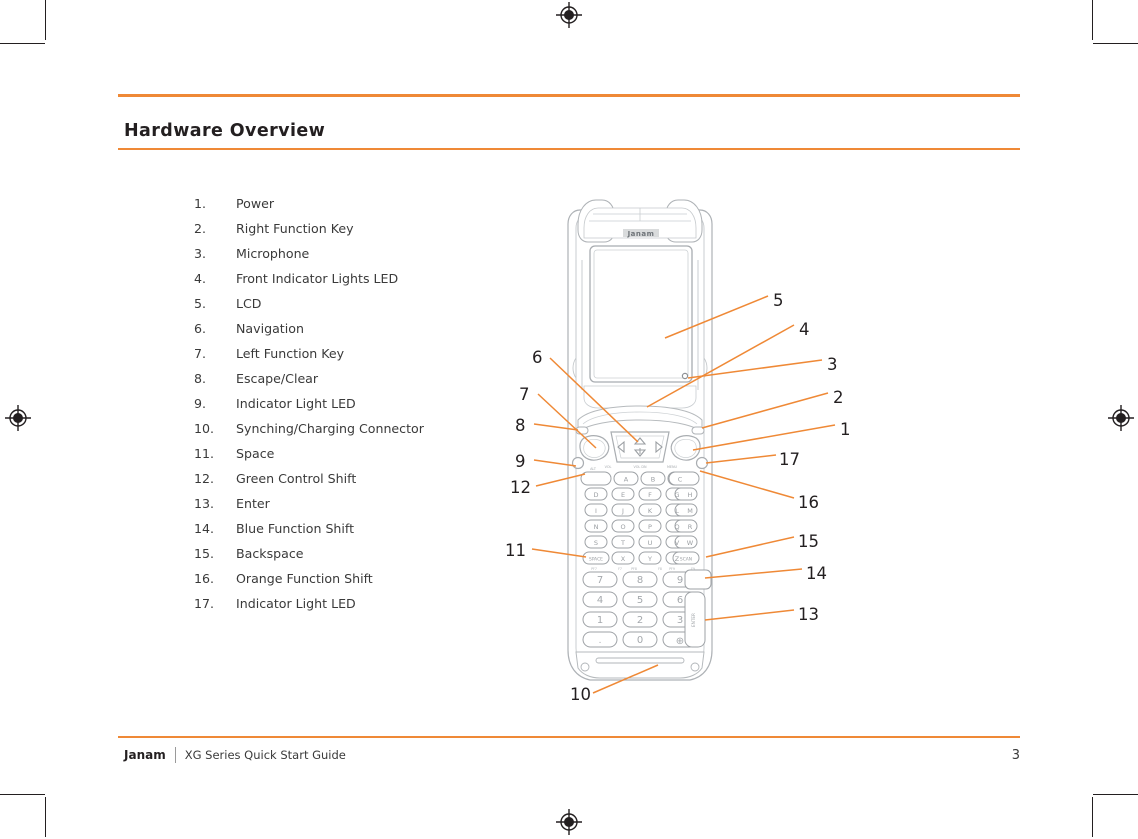 This screenshot has height=839, width=1138. I want to click on callout-number-5: 5, so click(778, 300).